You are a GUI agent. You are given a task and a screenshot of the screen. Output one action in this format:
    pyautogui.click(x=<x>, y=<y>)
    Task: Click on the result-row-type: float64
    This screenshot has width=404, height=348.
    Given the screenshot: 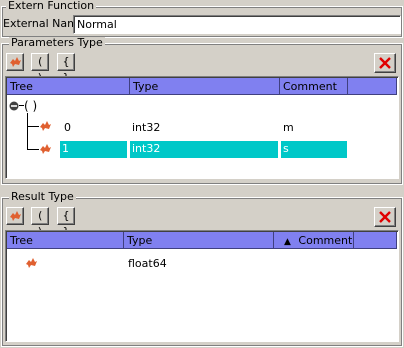 What is the action you would take?
    pyautogui.click(x=147, y=264)
    